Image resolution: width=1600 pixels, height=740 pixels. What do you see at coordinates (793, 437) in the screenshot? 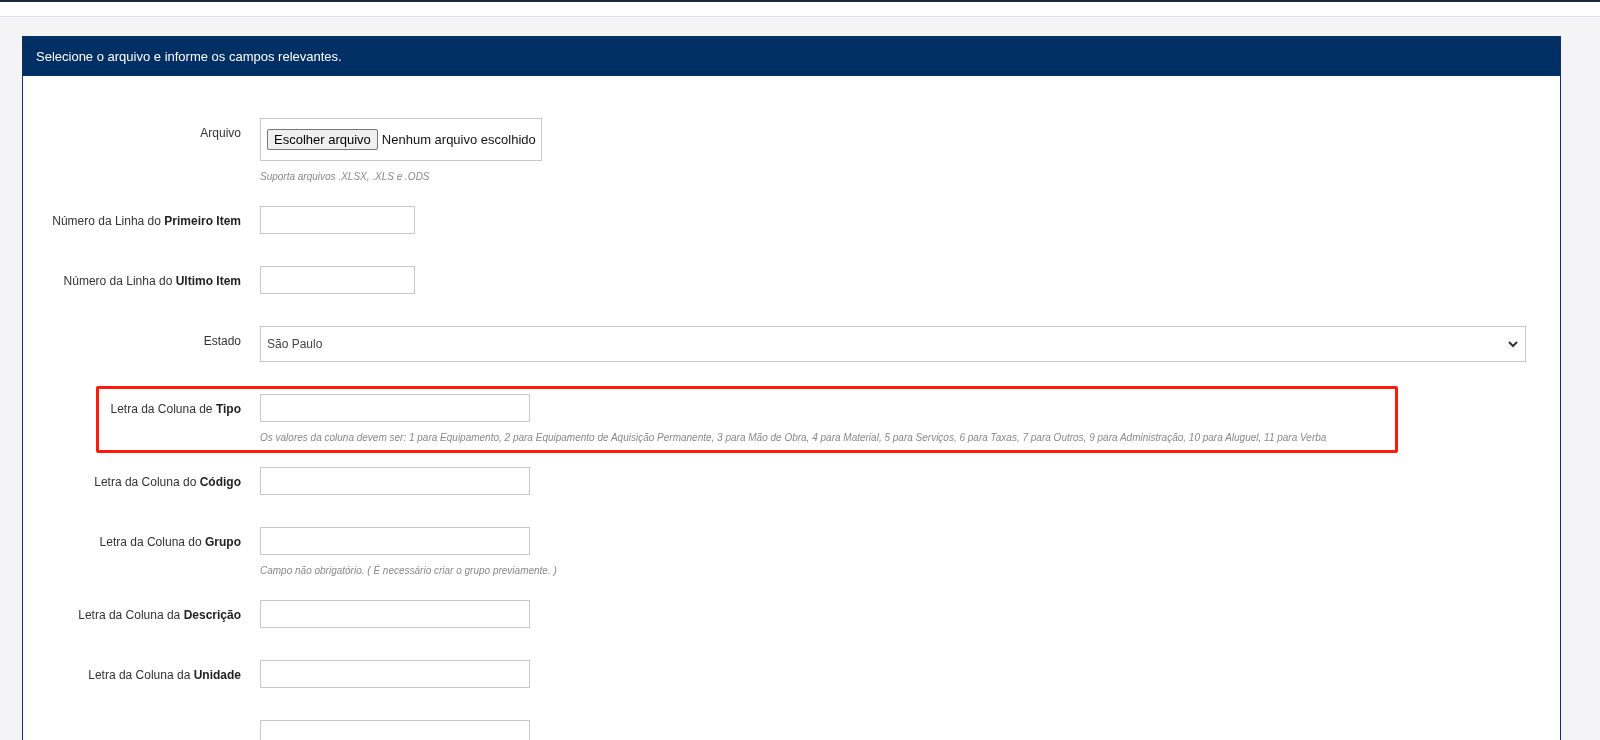
I see `field-hint: Os valores da coluna devem ser: 1 para Equipamento, 2 para Equipamento de Aquisição Permanente, 3 para Mão de Obra, 4 para Material, 5 para Serviços, 6 para Taxas, 7 para Outros, 9 para Administração, 10 para Aluguel, 11 para Verba` at bounding box center [793, 437].